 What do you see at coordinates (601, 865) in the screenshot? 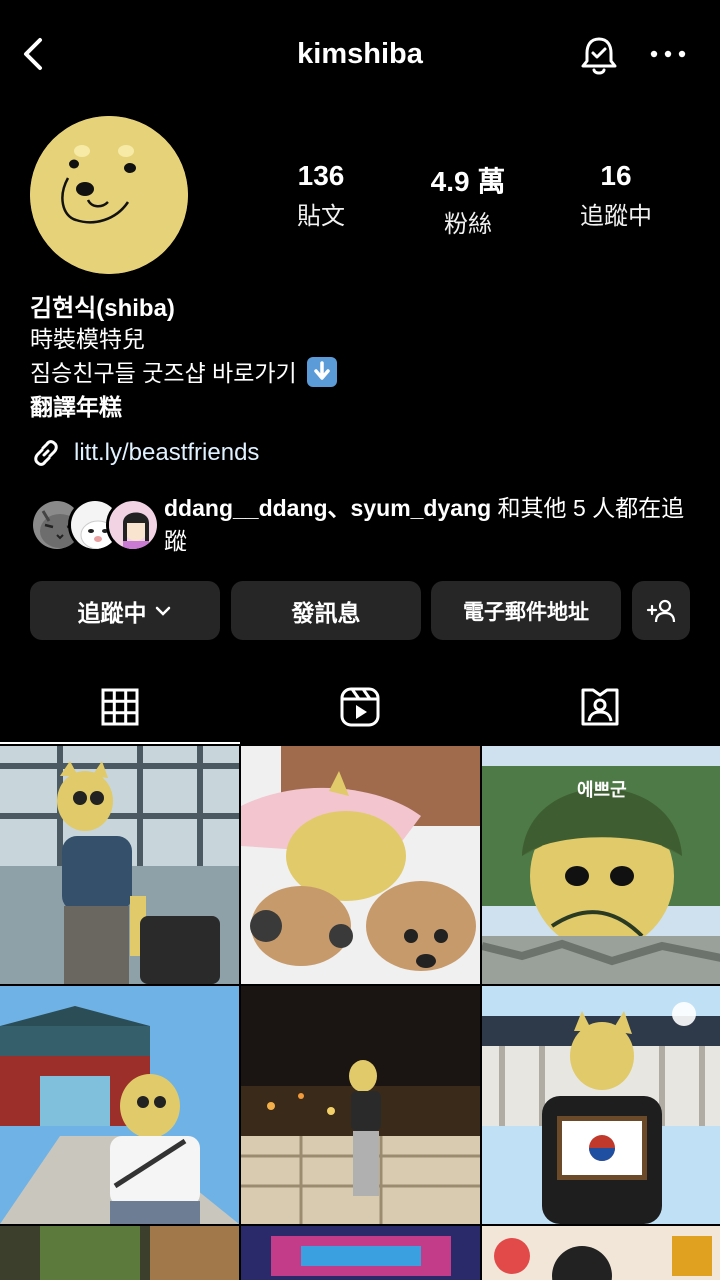
I see `post-thumbnail: 에쁘군` at bounding box center [601, 865].